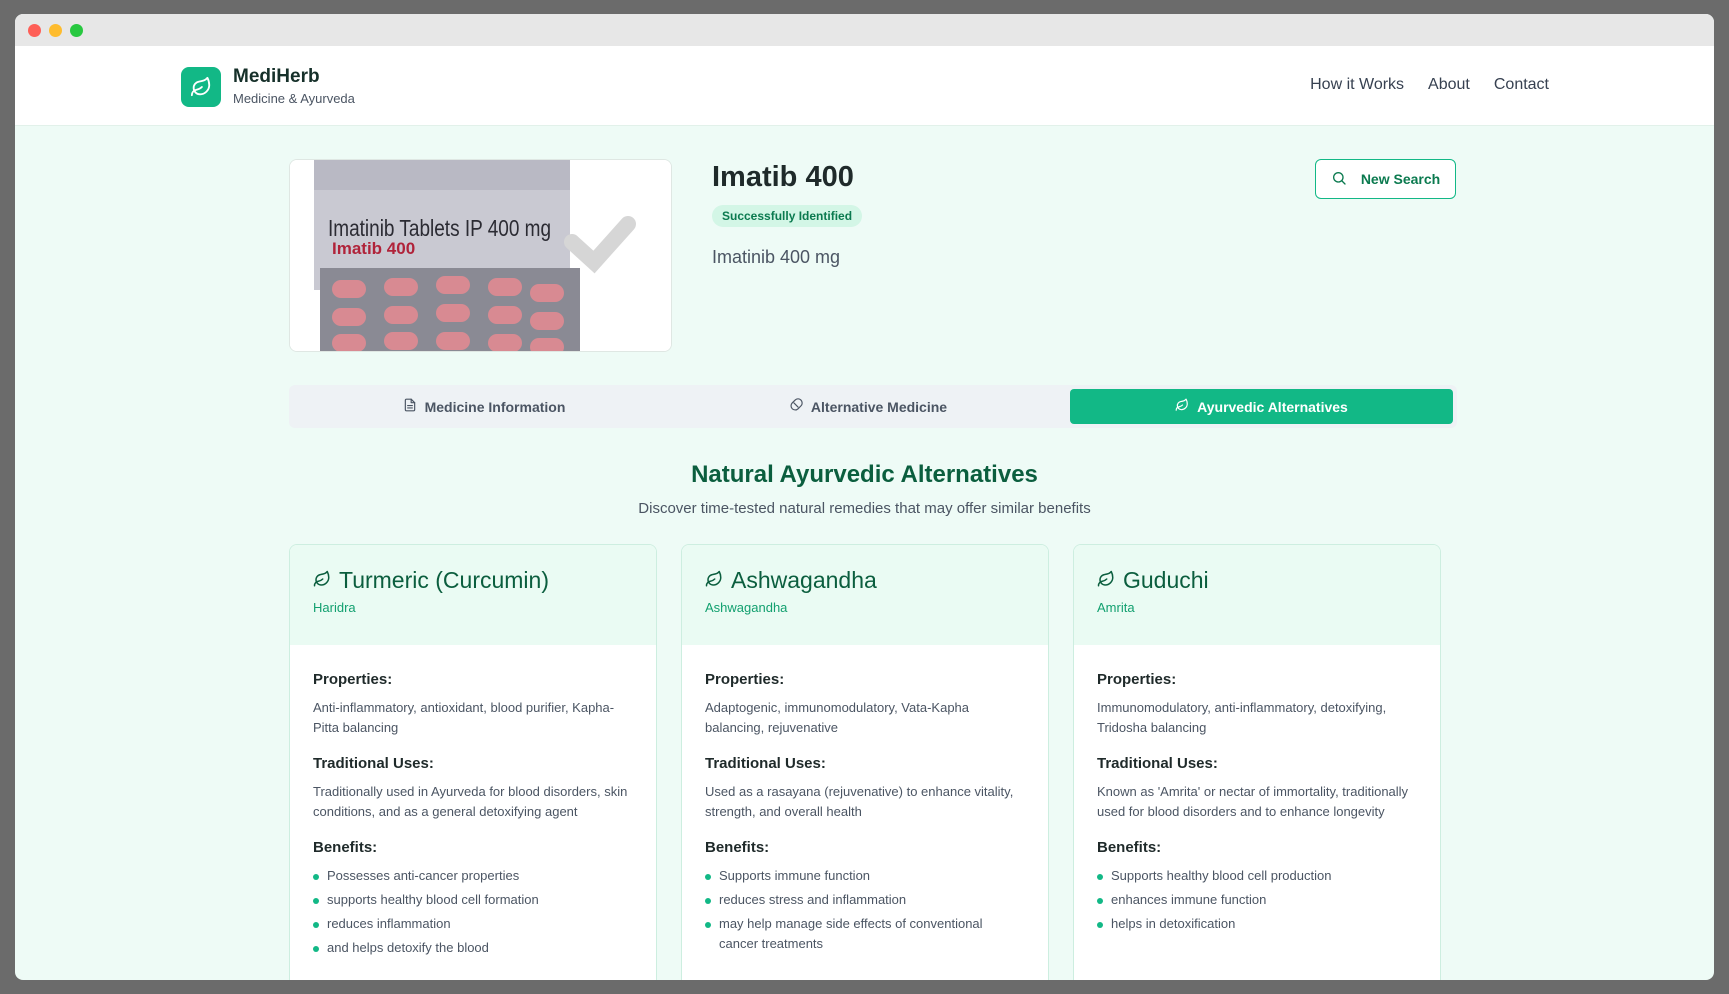 The height and width of the screenshot is (994, 1729). Describe the element at coordinates (334, 607) in the screenshot. I see `herb-sanskrit-name: Haridra` at that location.